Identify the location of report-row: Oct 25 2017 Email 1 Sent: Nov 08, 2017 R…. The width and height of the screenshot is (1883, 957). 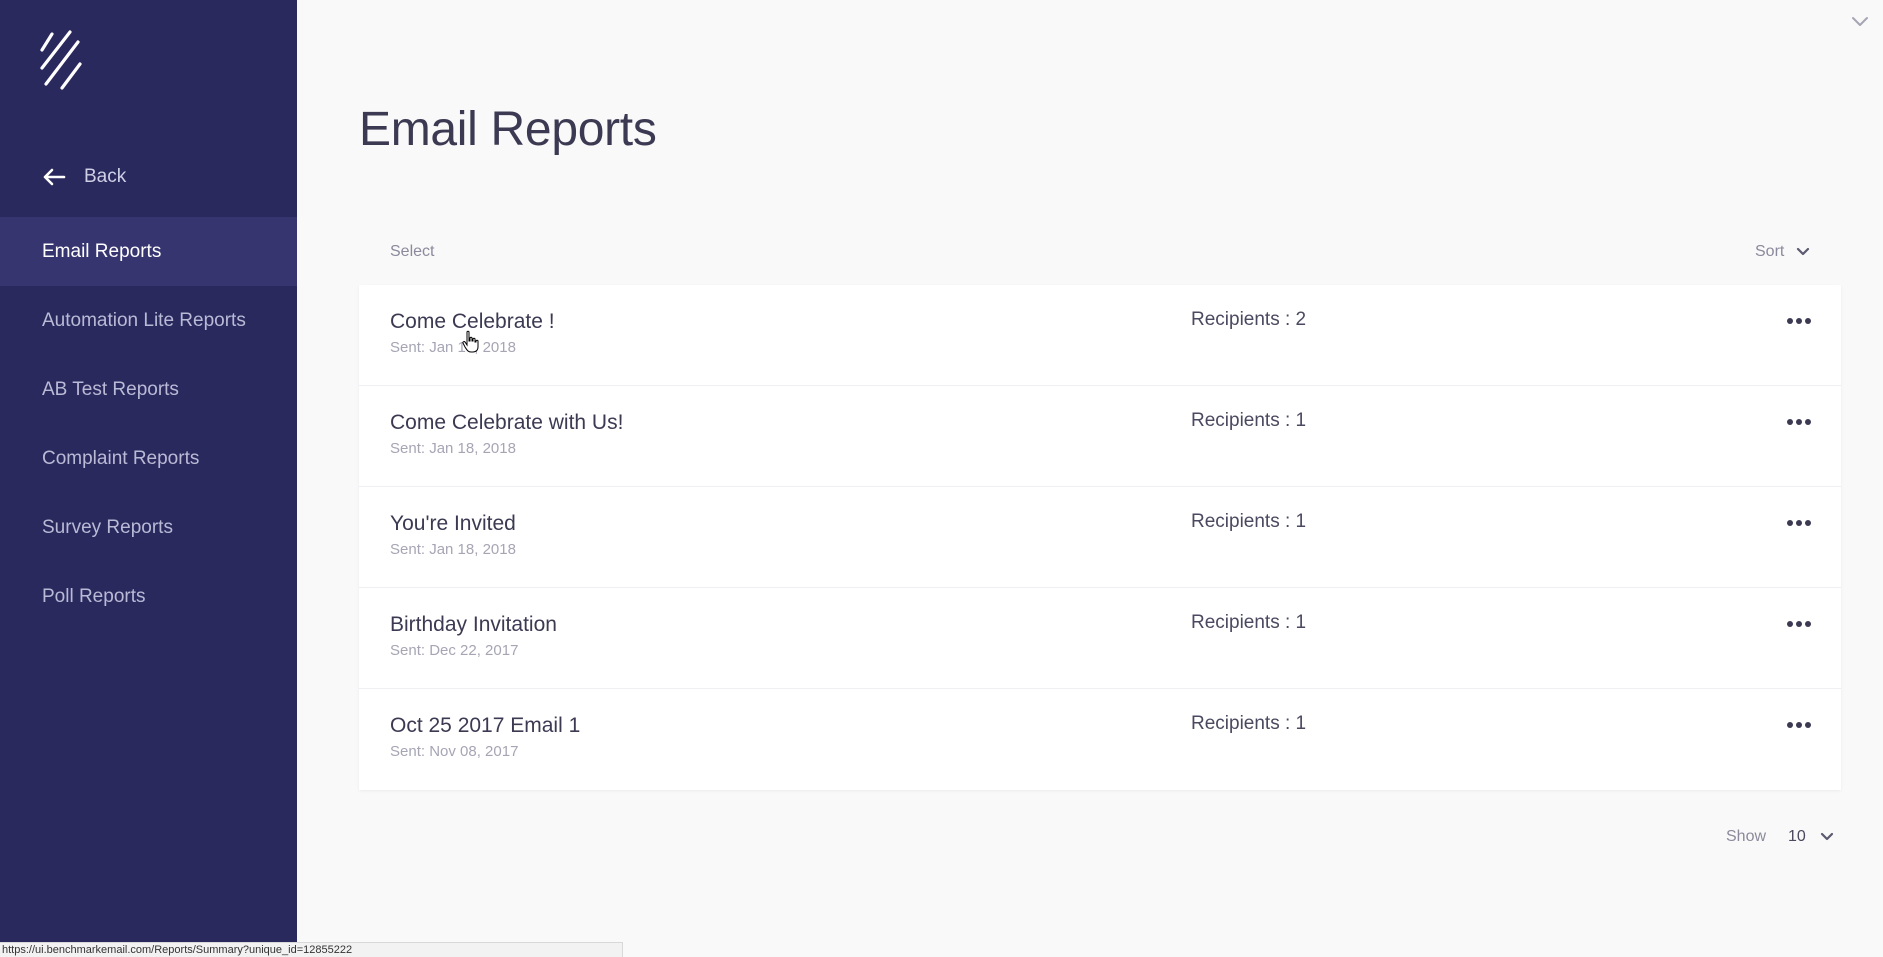
(1100, 739).